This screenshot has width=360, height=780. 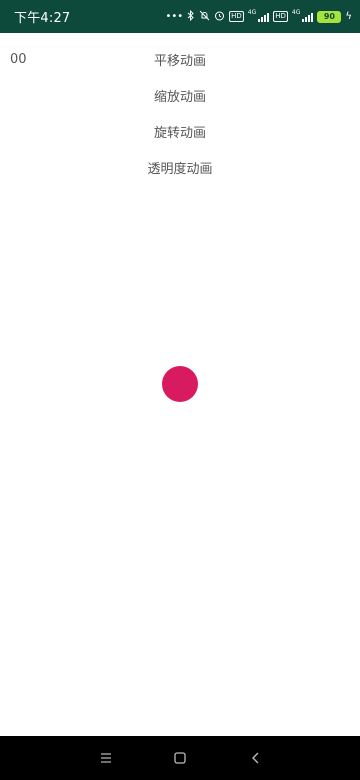 What do you see at coordinates (106, 758) in the screenshot?
I see `menu-icon` at bounding box center [106, 758].